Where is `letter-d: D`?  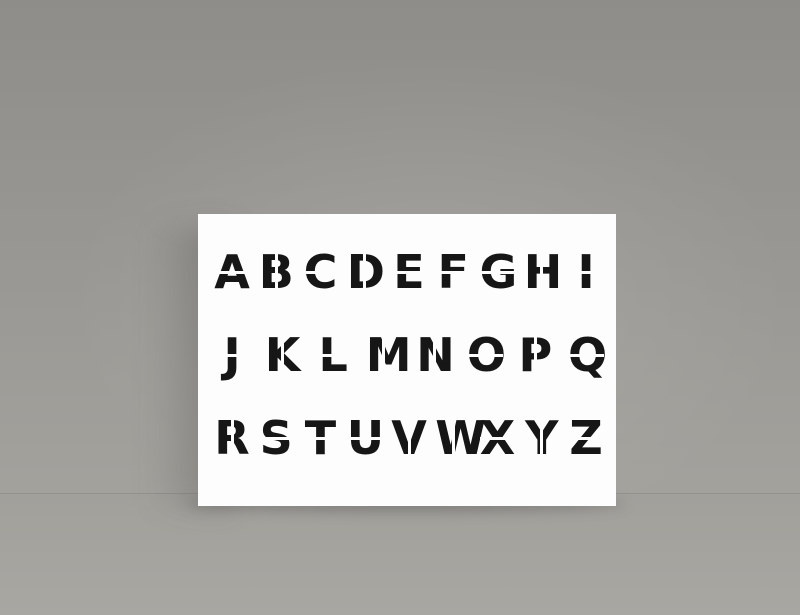
letter-d: D is located at coordinates (365, 272).